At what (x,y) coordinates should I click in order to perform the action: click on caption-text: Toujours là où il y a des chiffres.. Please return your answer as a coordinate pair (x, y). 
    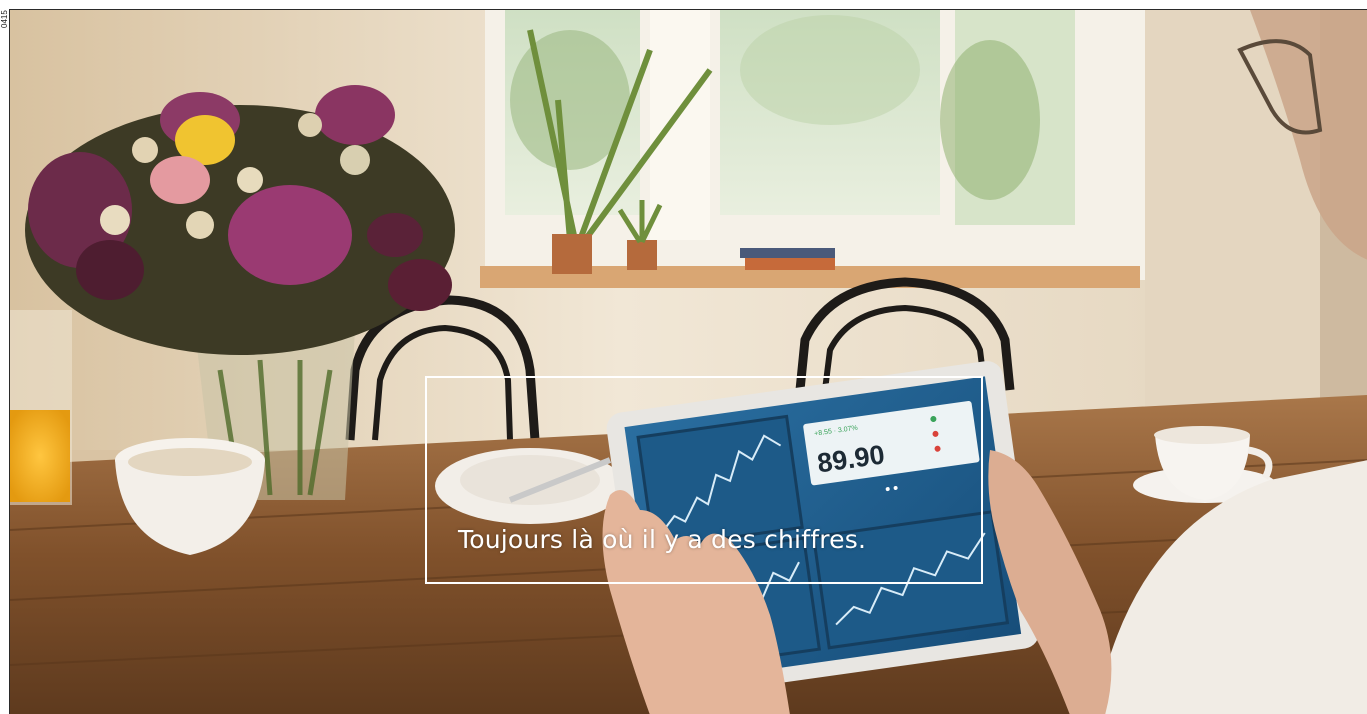
    Looking at the image, I should click on (662, 539).